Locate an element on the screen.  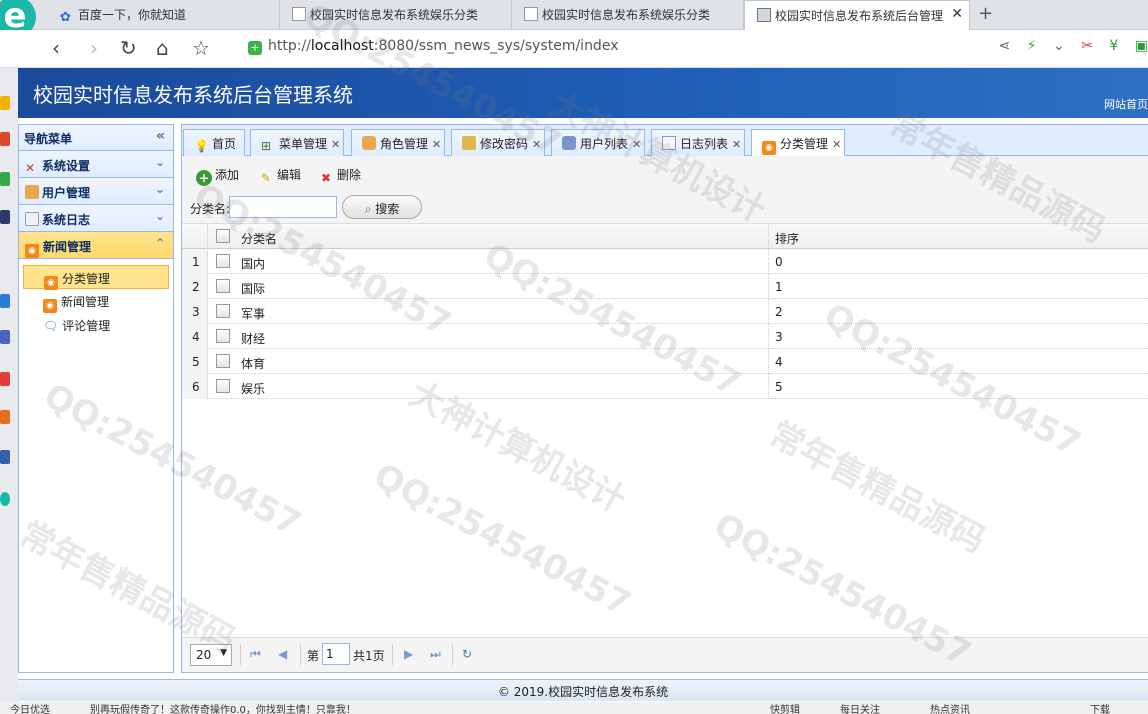
sidebar-item-category-management: ◉ 分类管理 is located at coordinates (96, 277).